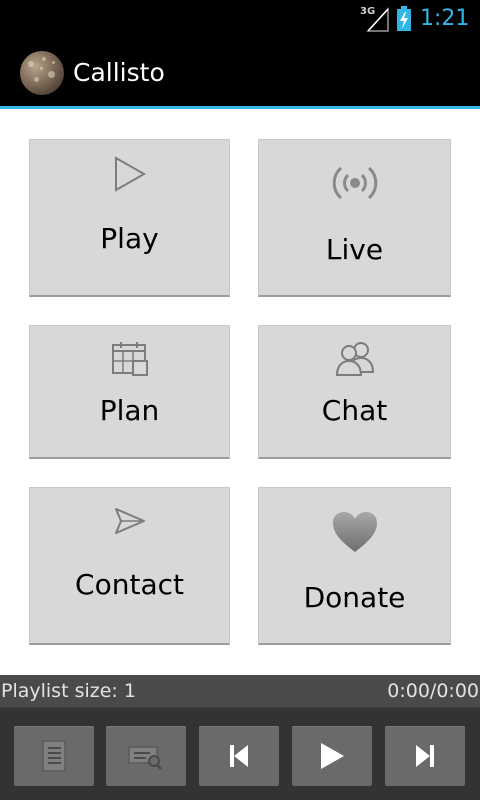 Image resolution: width=480 pixels, height=800 pixels. I want to click on playback-time-text: 0:00/0:00, so click(433, 691).